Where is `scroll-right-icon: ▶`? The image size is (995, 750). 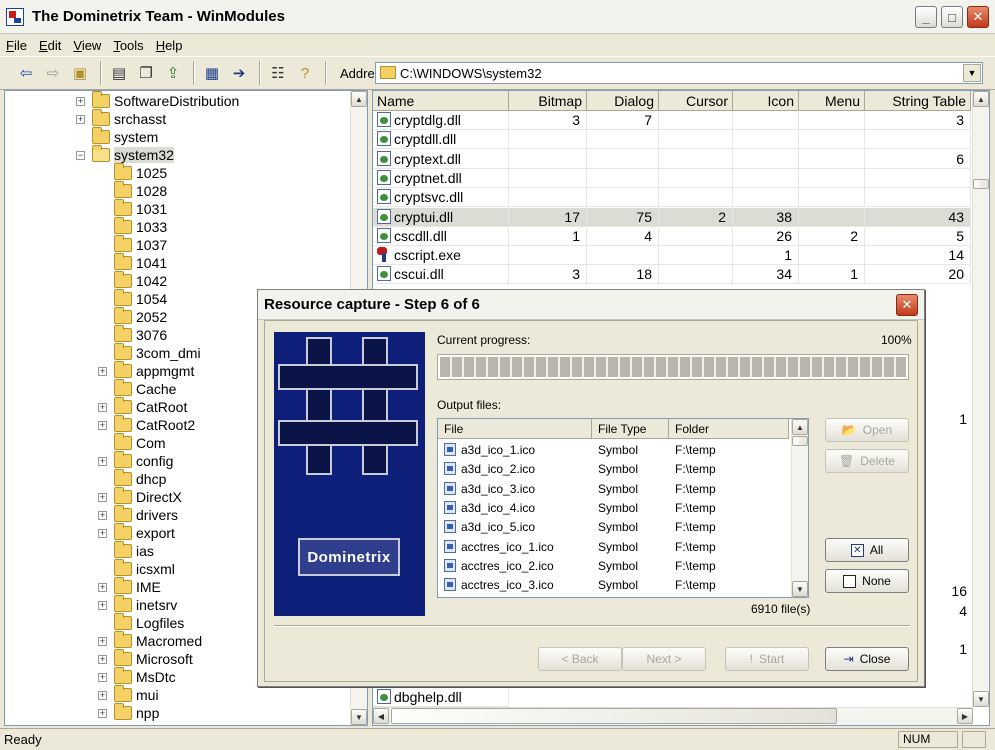 scroll-right-icon: ▶ is located at coordinates (965, 716).